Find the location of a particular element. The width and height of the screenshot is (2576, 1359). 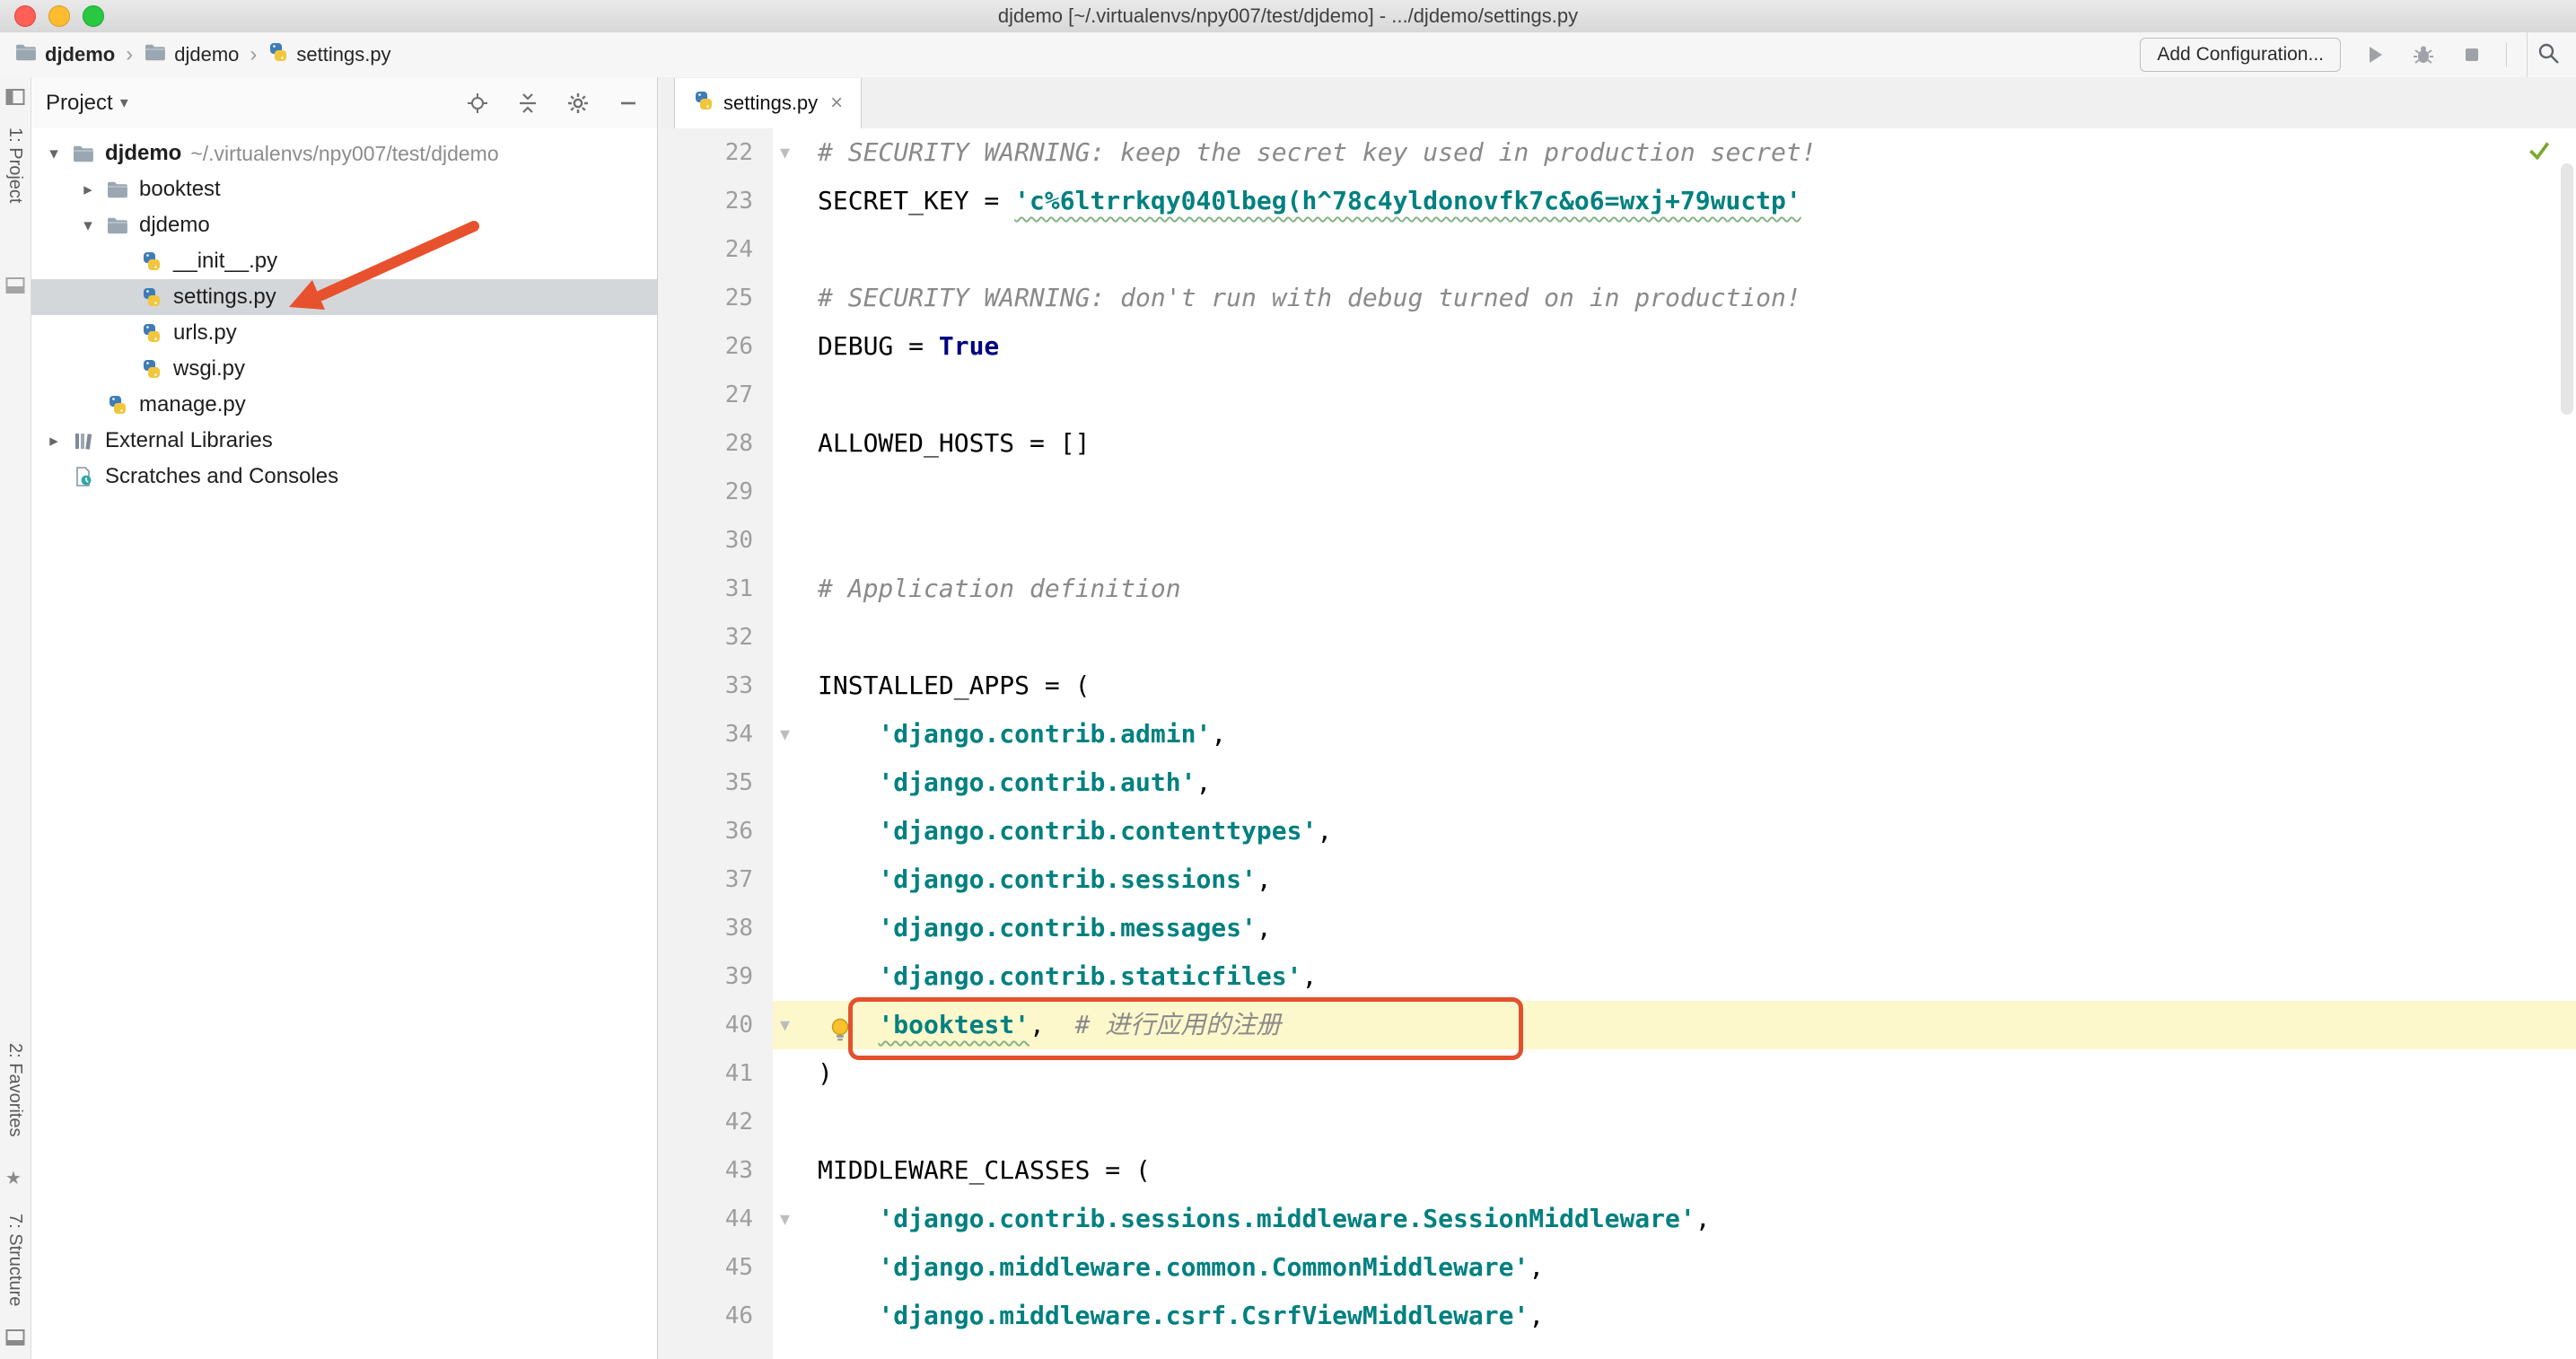

line-number: 42 is located at coordinates (715, 1122).